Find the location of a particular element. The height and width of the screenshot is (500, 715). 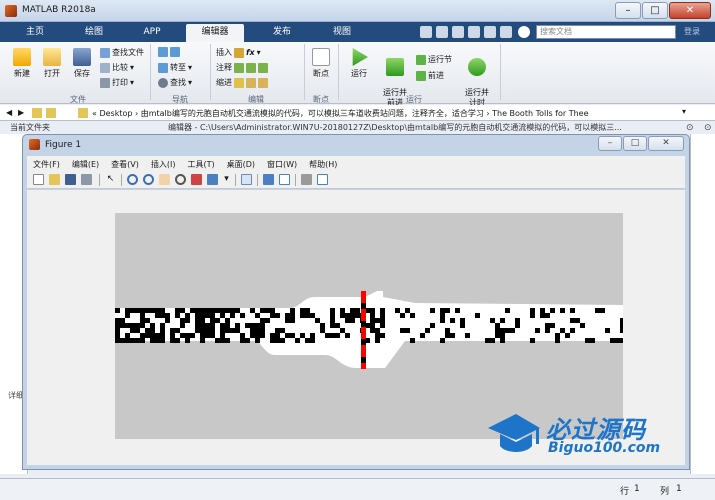

compare-dropdown-icon: ▾ is located at coordinates (132, 67).